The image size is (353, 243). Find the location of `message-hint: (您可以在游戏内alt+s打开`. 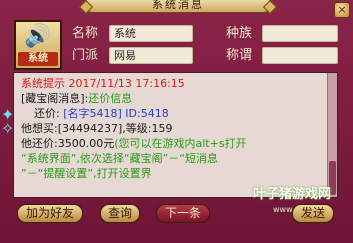

message-hint: (您可以在游戏内alt+s打开 is located at coordinates (180, 143).